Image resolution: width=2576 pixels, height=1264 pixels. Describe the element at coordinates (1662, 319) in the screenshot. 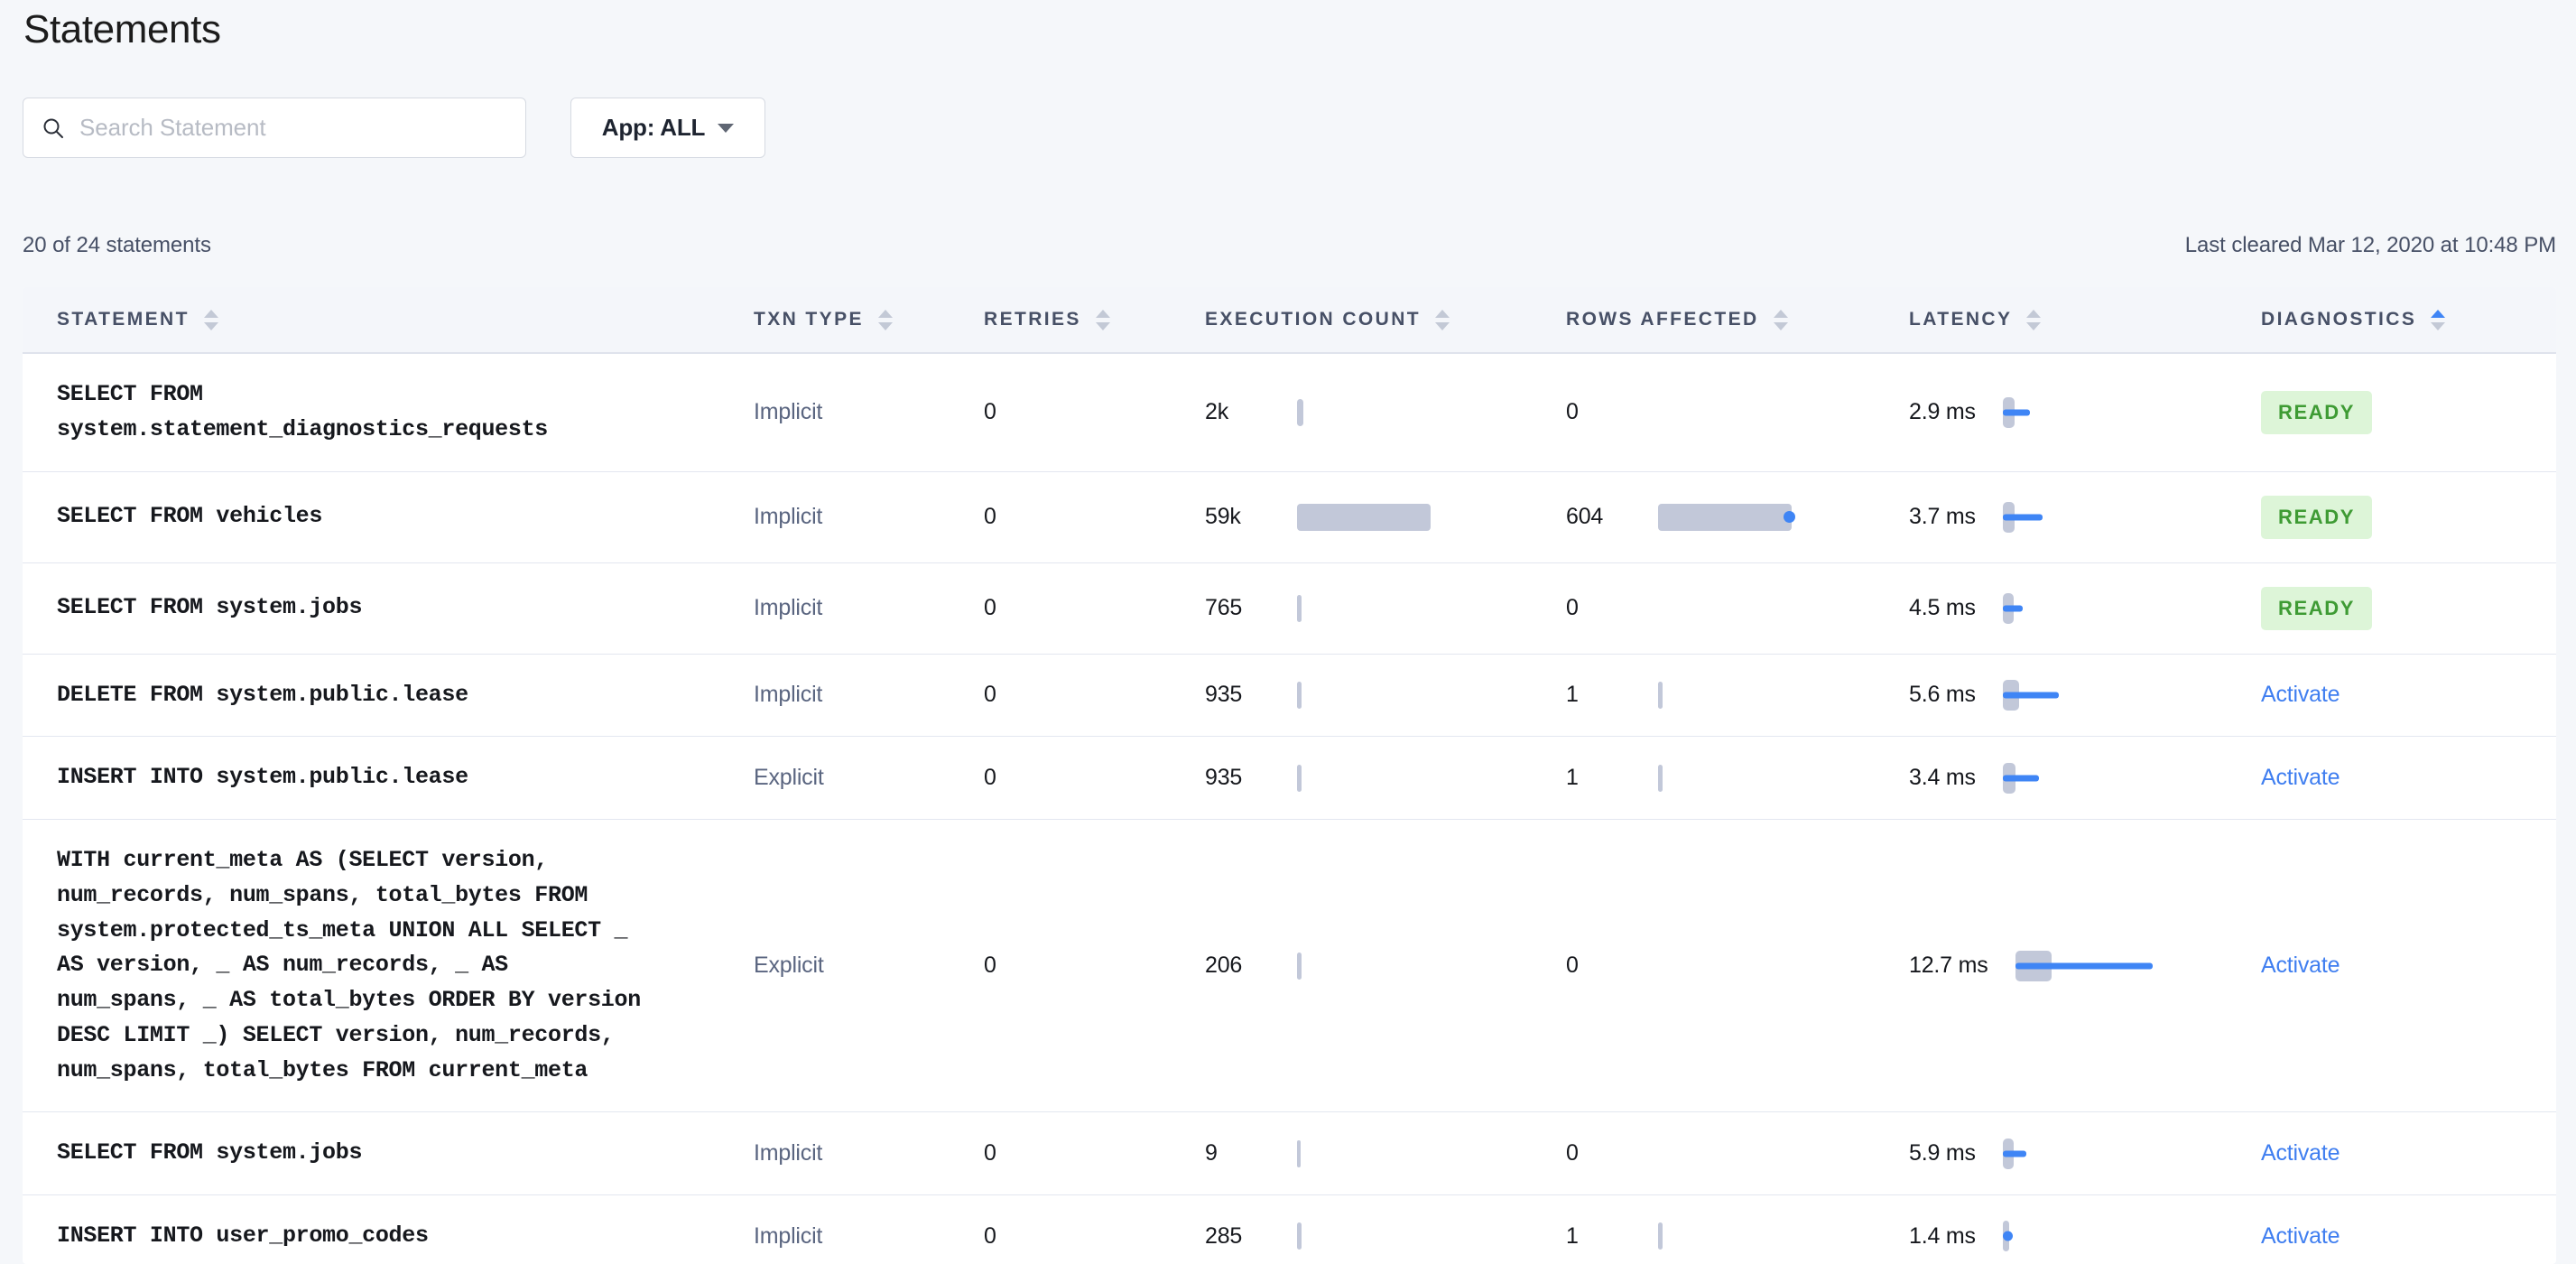

I see `column-label: ROWS AFFECTED` at that location.